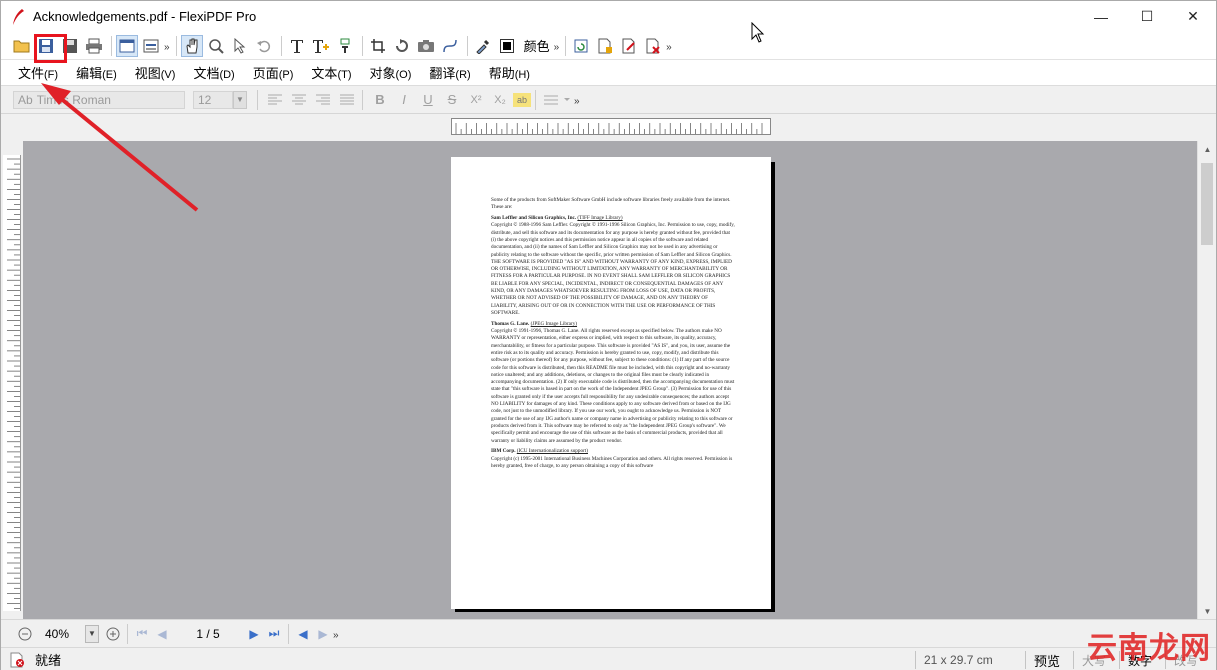 Image resolution: width=1217 pixels, height=670 pixels. I want to click on italic-button: I, so click(404, 100).